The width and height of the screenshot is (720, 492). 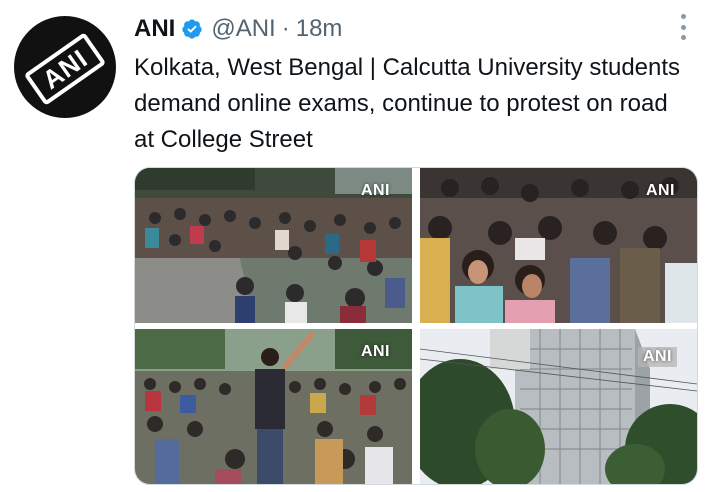 I want to click on tweet-header: ANI @ANI · 18m, so click(x=238, y=29).